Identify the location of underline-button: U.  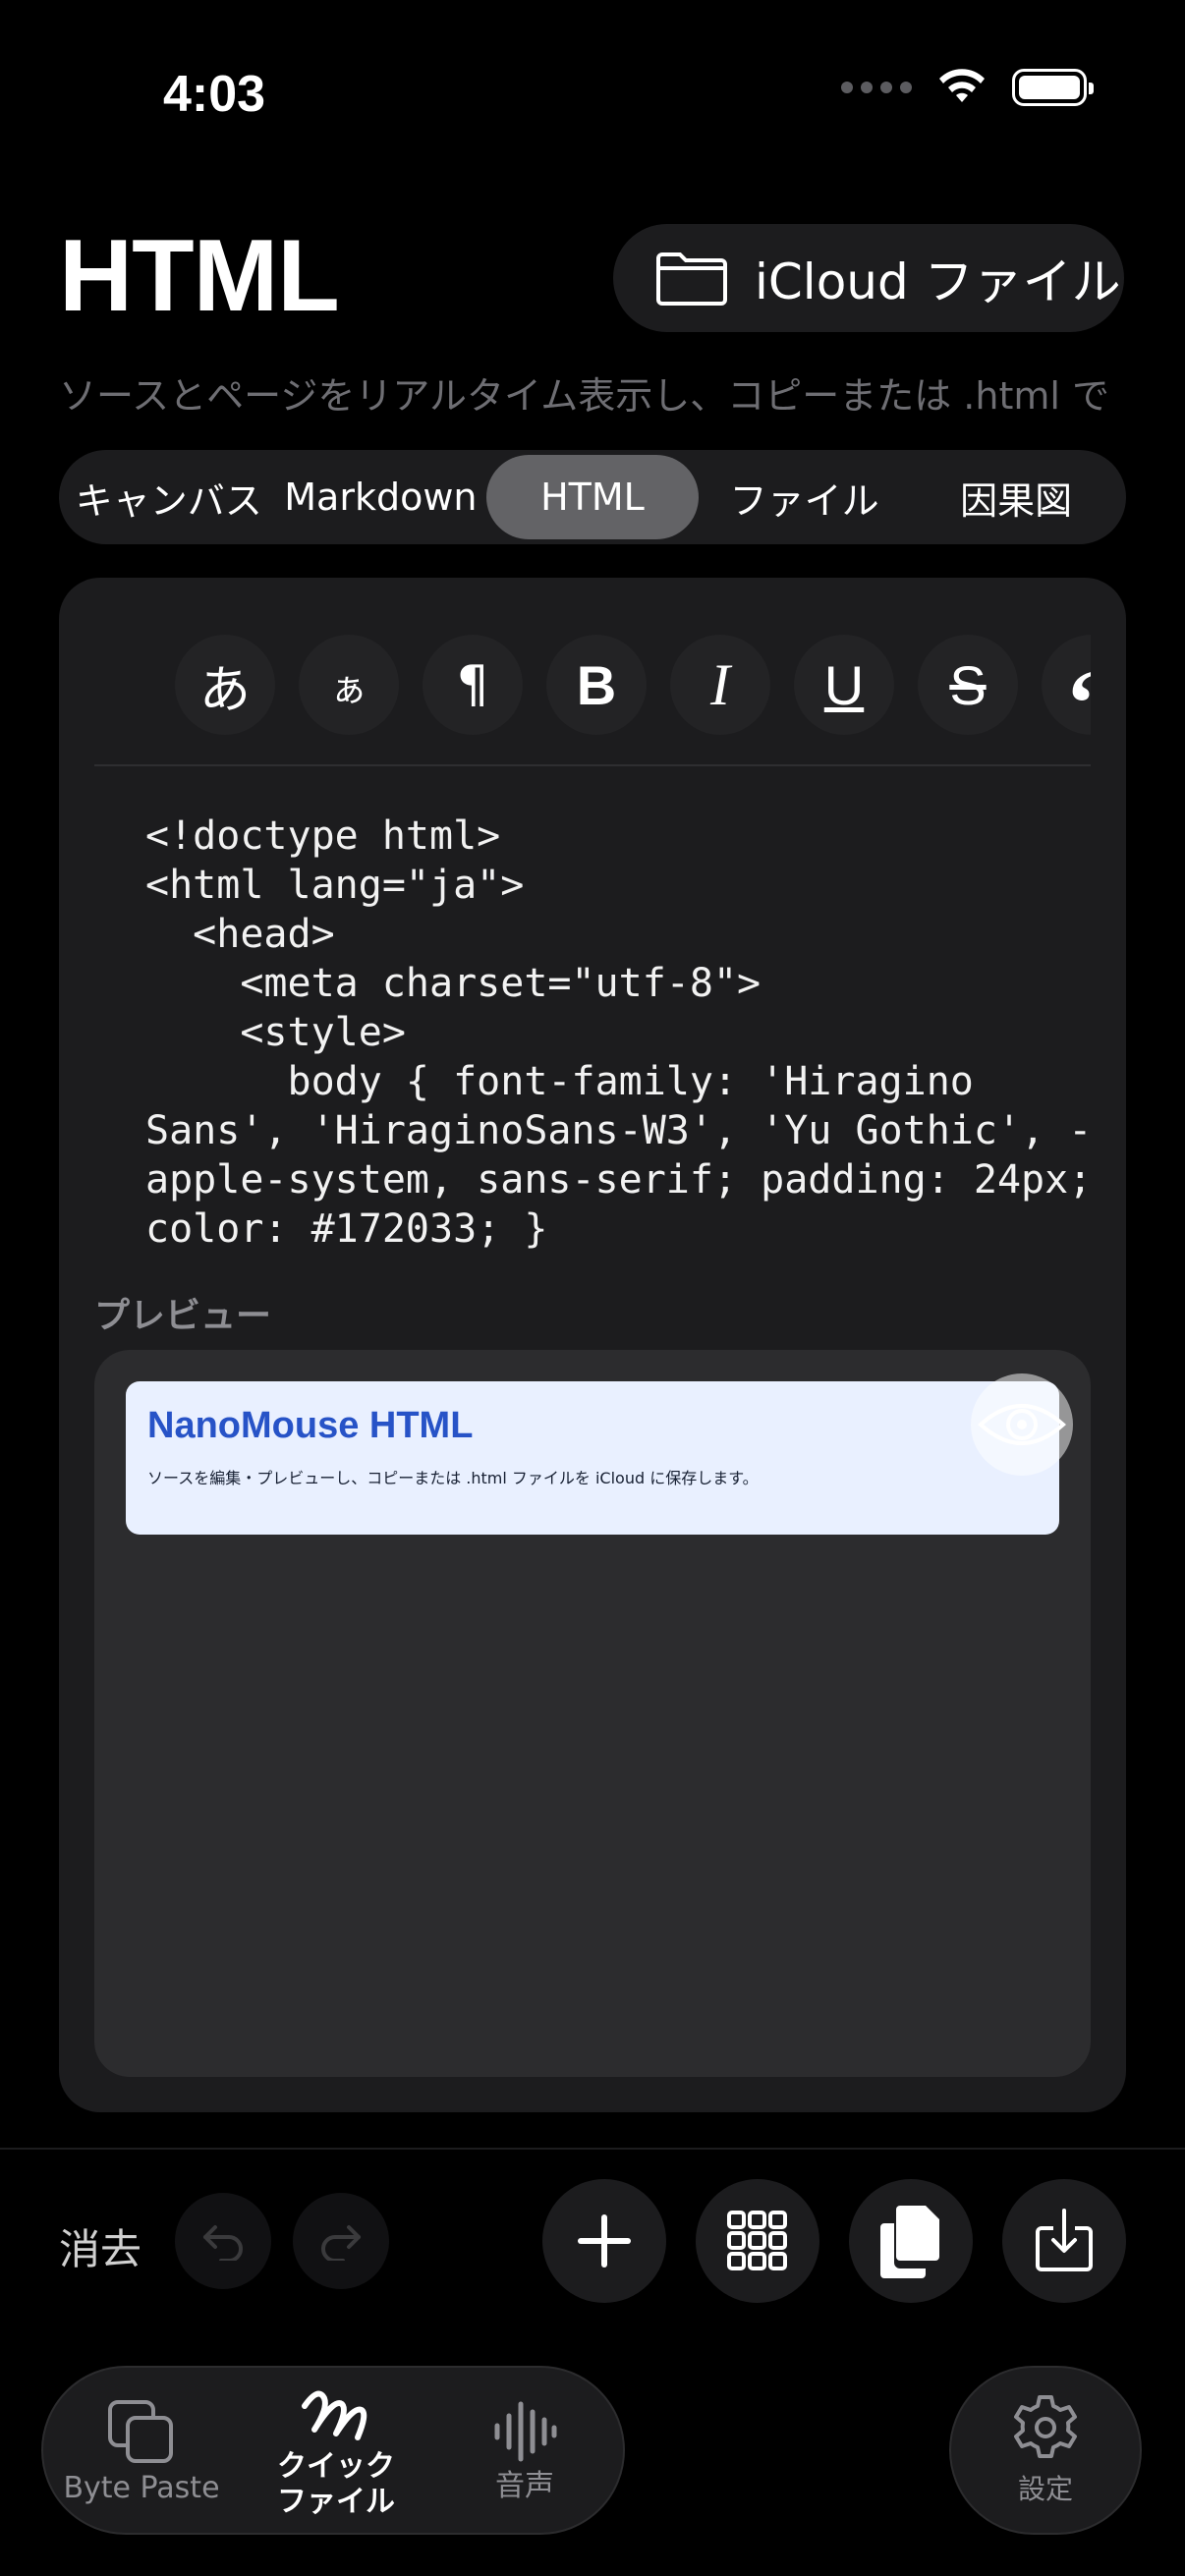
(844, 685).